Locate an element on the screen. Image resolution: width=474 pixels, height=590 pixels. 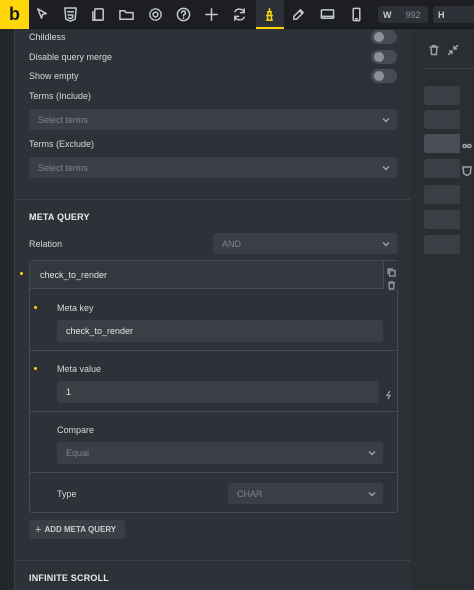
show-empty-label: Show empty is located at coordinates (54, 76).